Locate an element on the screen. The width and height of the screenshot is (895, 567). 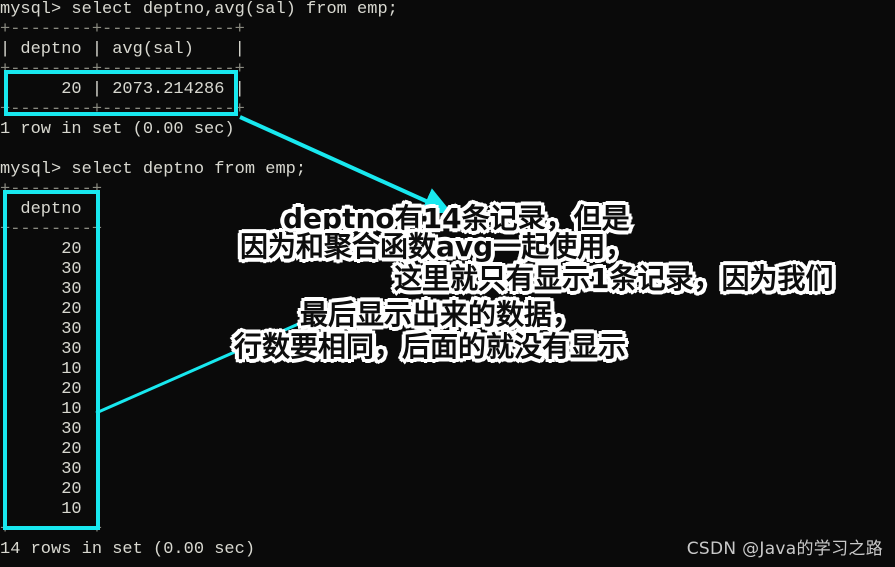
watermark: CSDN @Java的学习之路 is located at coordinates (784, 549).